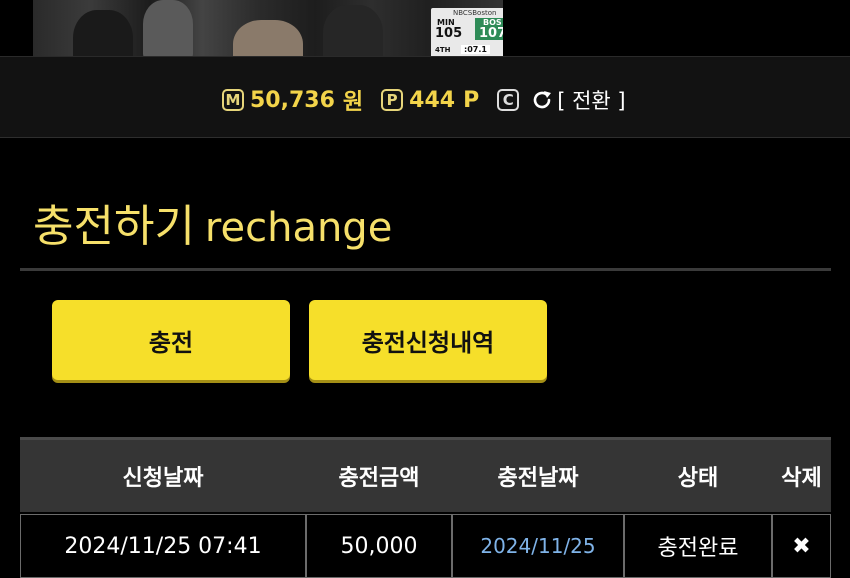  I want to click on money-balance: 50,736, so click(292, 100).